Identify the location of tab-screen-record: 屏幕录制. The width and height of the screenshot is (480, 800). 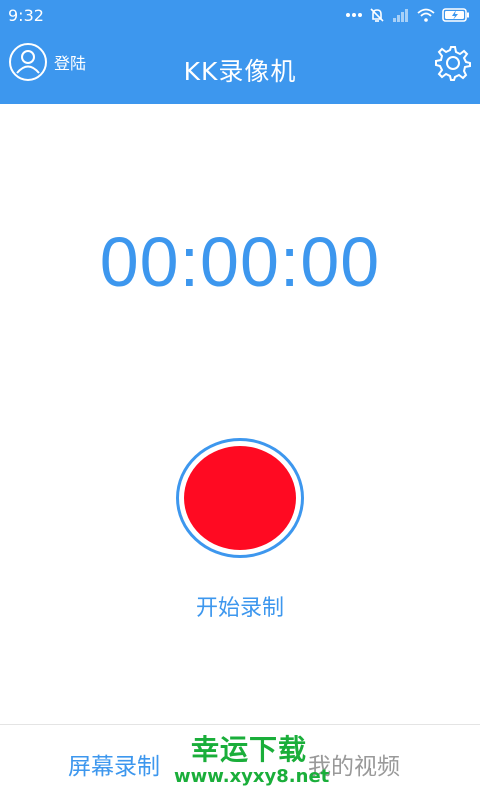
(114, 764).